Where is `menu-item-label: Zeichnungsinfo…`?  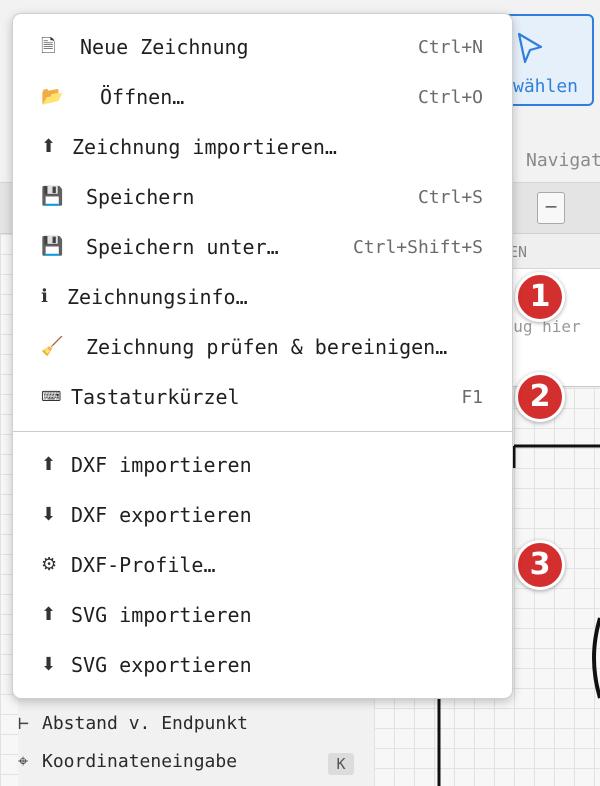
menu-item-label: Zeichnungsinfo… is located at coordinates (157, 297).